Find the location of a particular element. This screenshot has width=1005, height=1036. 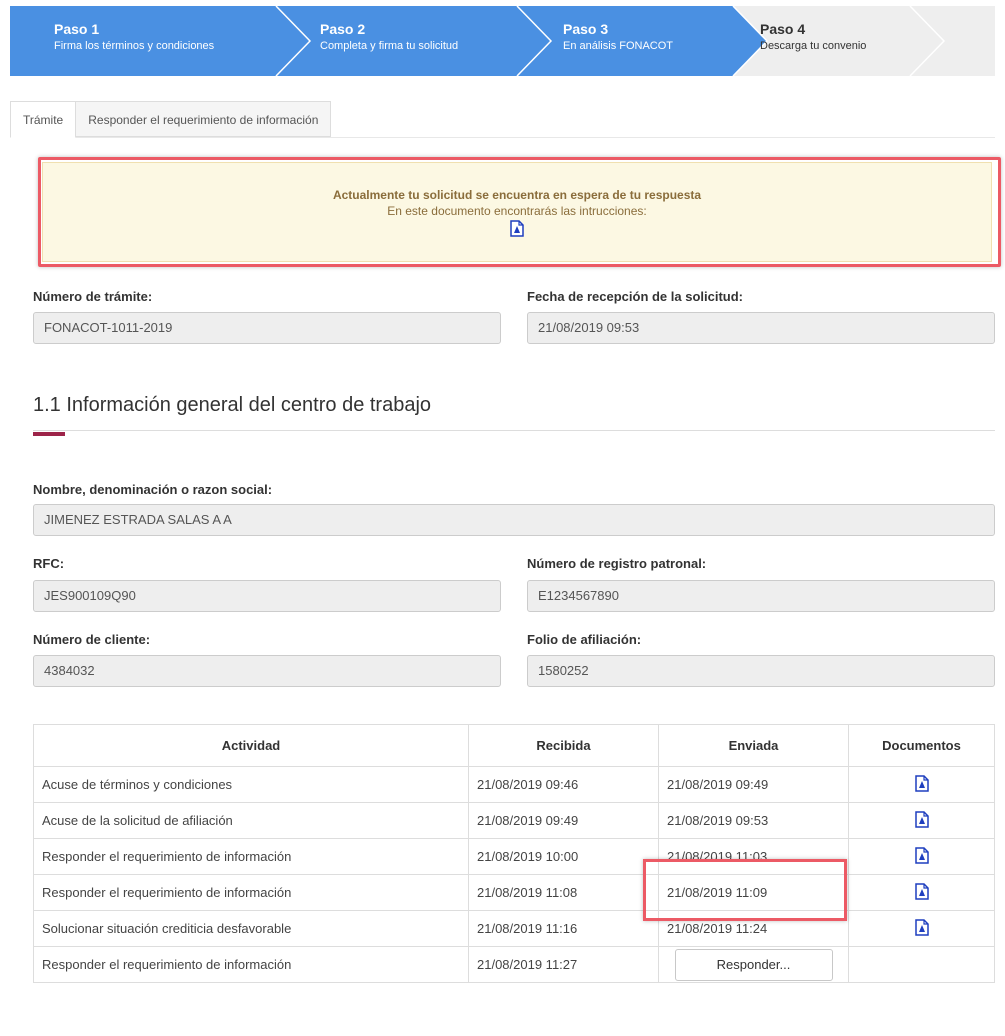

step-1: Paso 1 Firma los términos y condiciones is located at coordinates (134, 37).